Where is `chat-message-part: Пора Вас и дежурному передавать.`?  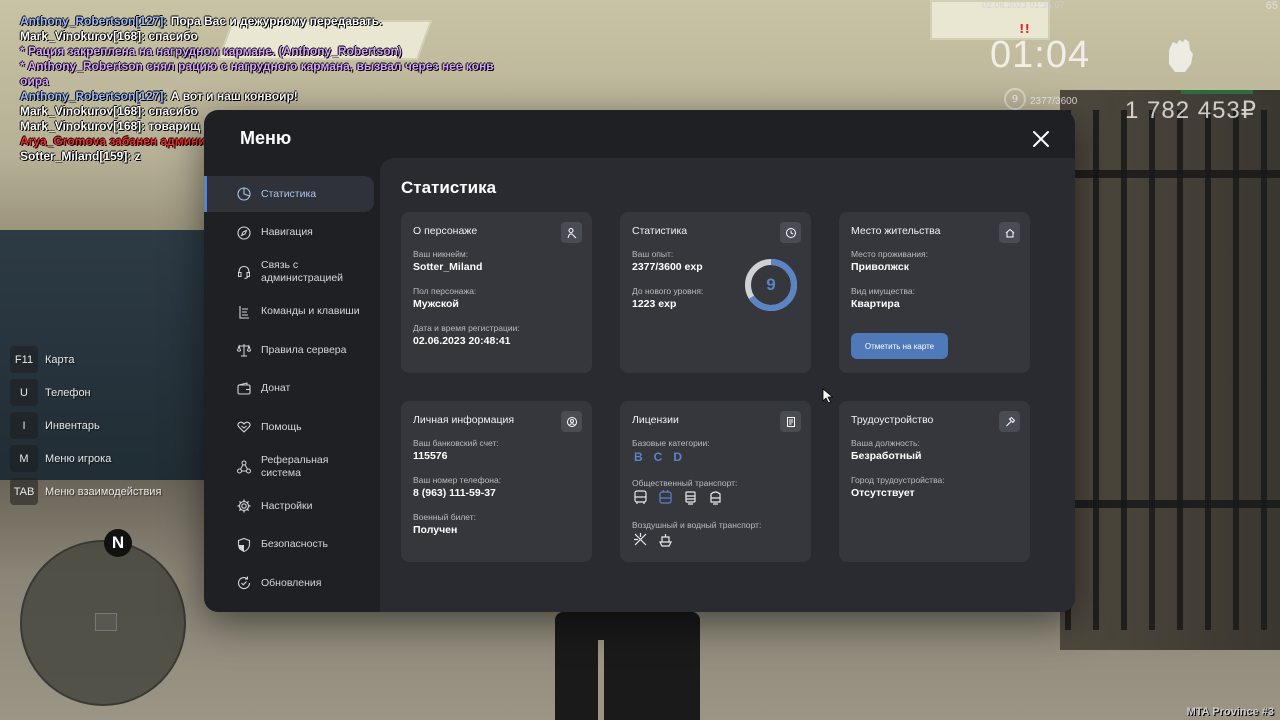 chat-message-part: Пора Вас и дежурному передавать. is located at coordinates (276, 21).